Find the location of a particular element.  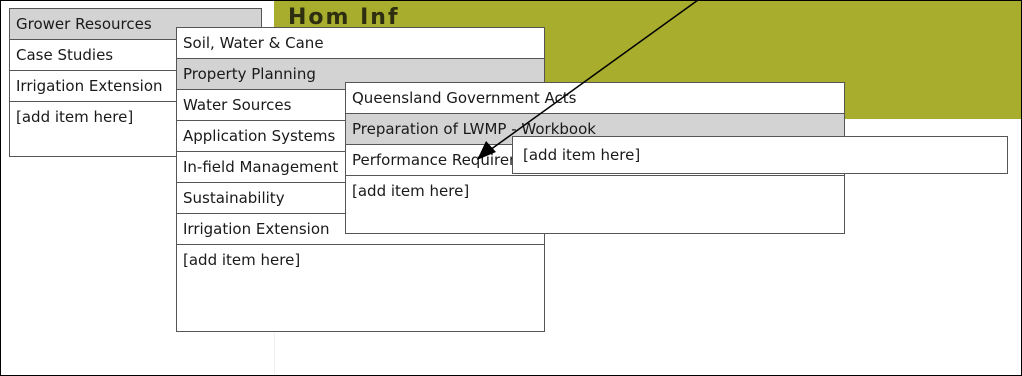

menu-level-4: [add item here] is located at coordinates (760, 155).